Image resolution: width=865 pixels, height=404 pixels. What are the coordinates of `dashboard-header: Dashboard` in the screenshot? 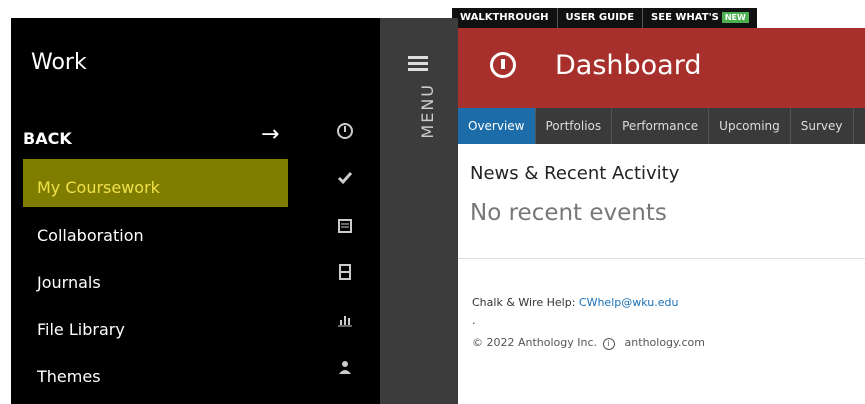 It's located at (661, 68).